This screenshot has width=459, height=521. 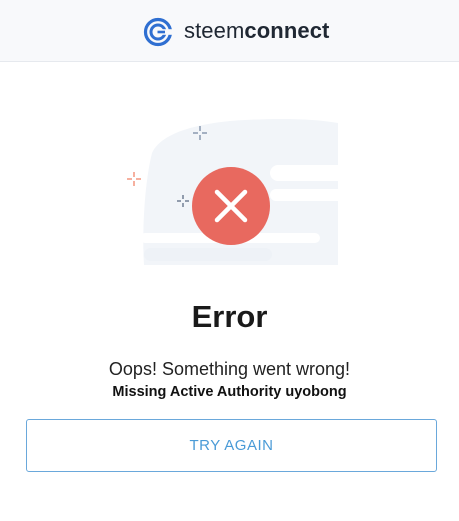 What do you see at coordinates (229, 369) in the screenshot?
I see `error-message: Oops! Something went wrong!` at bounding box center [229, 369].